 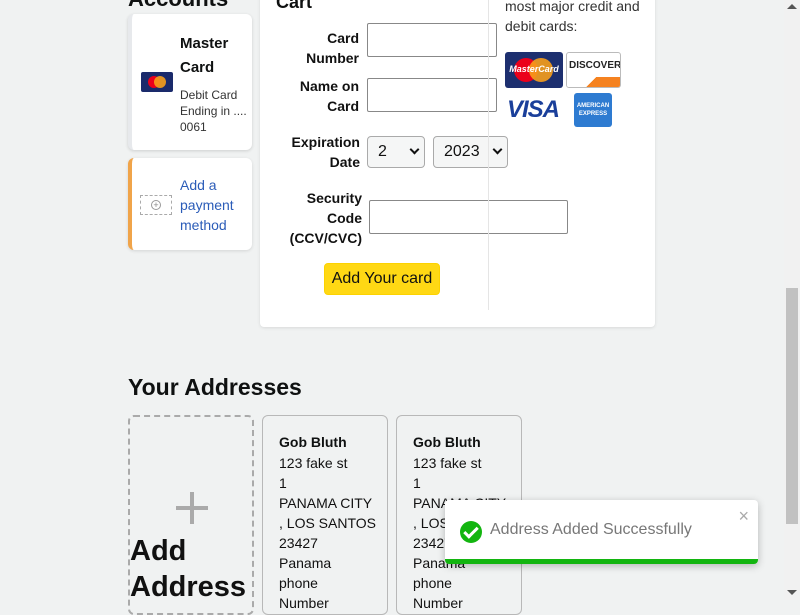 I want to click on add-your-card-button: Add Your card, so click(x=382, y=279).